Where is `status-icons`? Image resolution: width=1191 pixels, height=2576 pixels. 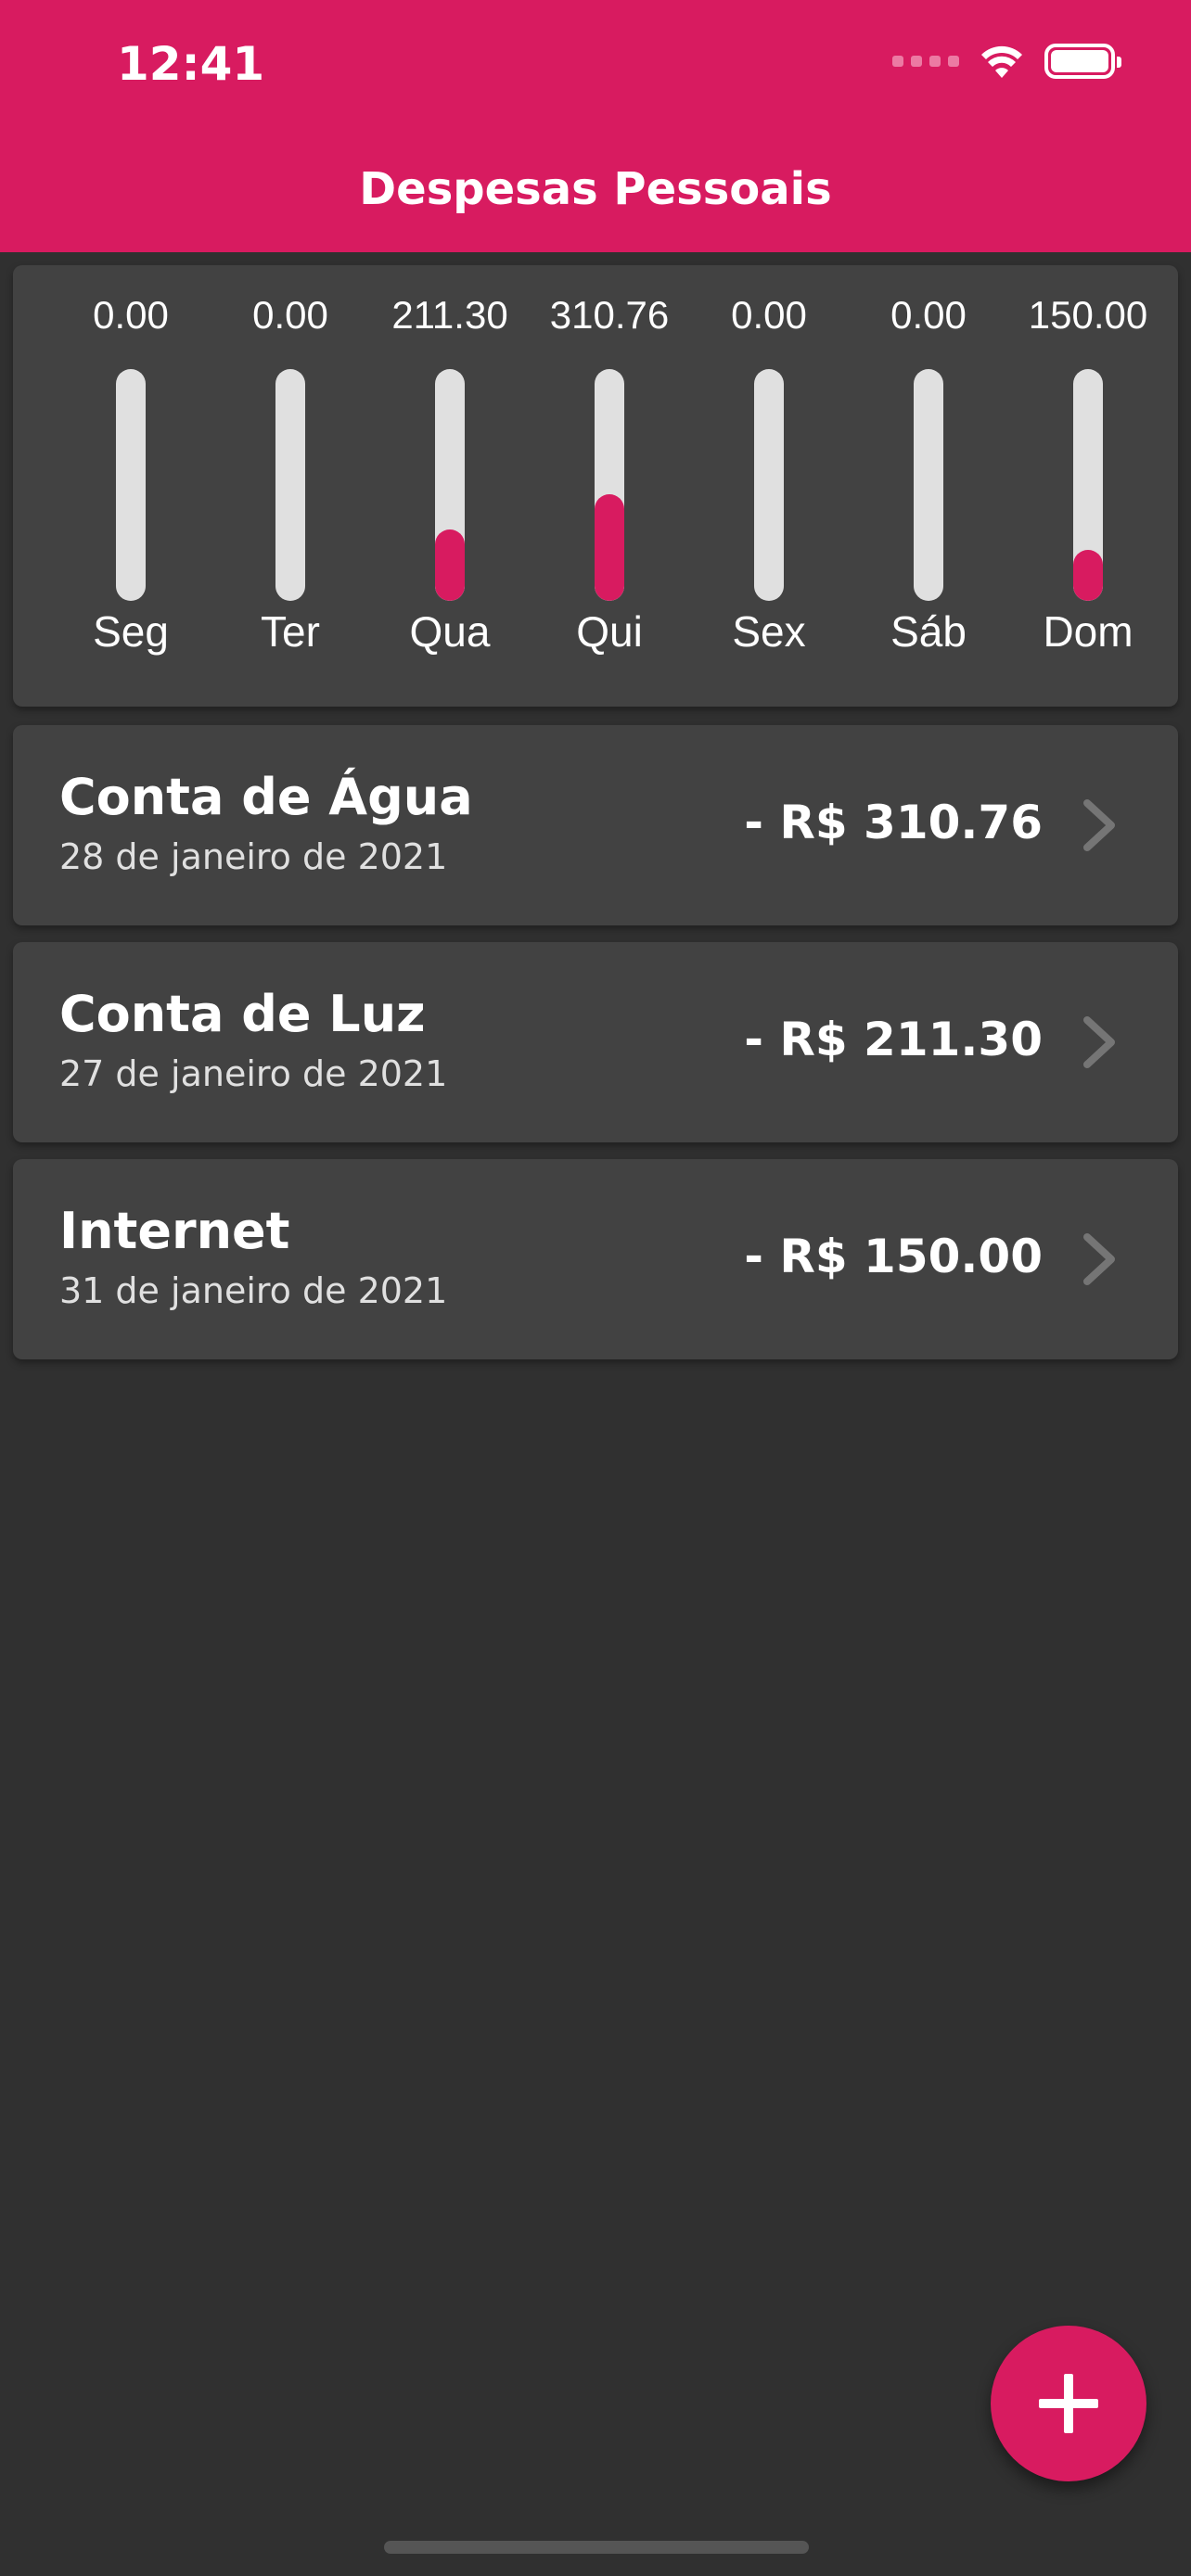
status-icons is located at coordinates (1007, 61).